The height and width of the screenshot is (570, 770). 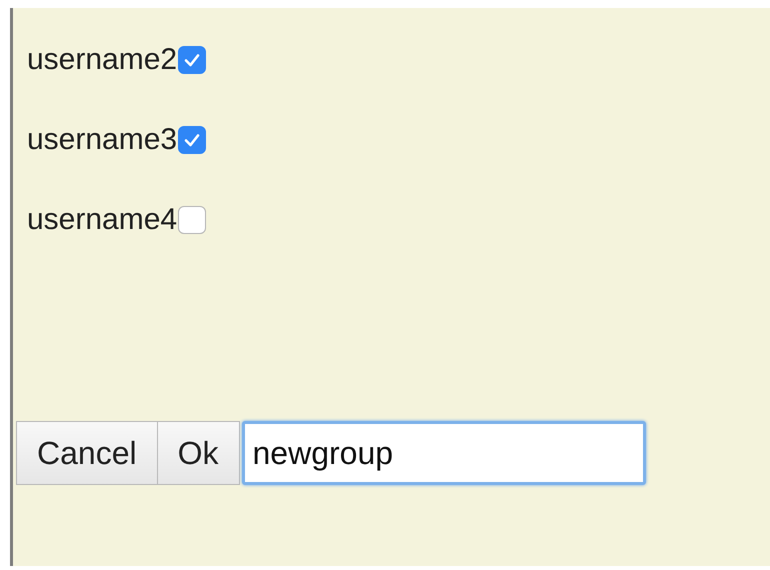 What do you see at coordinates (87, 453) in the screenshot?
I see `cancel-button: Cancel` at bounding box center [87, 453].